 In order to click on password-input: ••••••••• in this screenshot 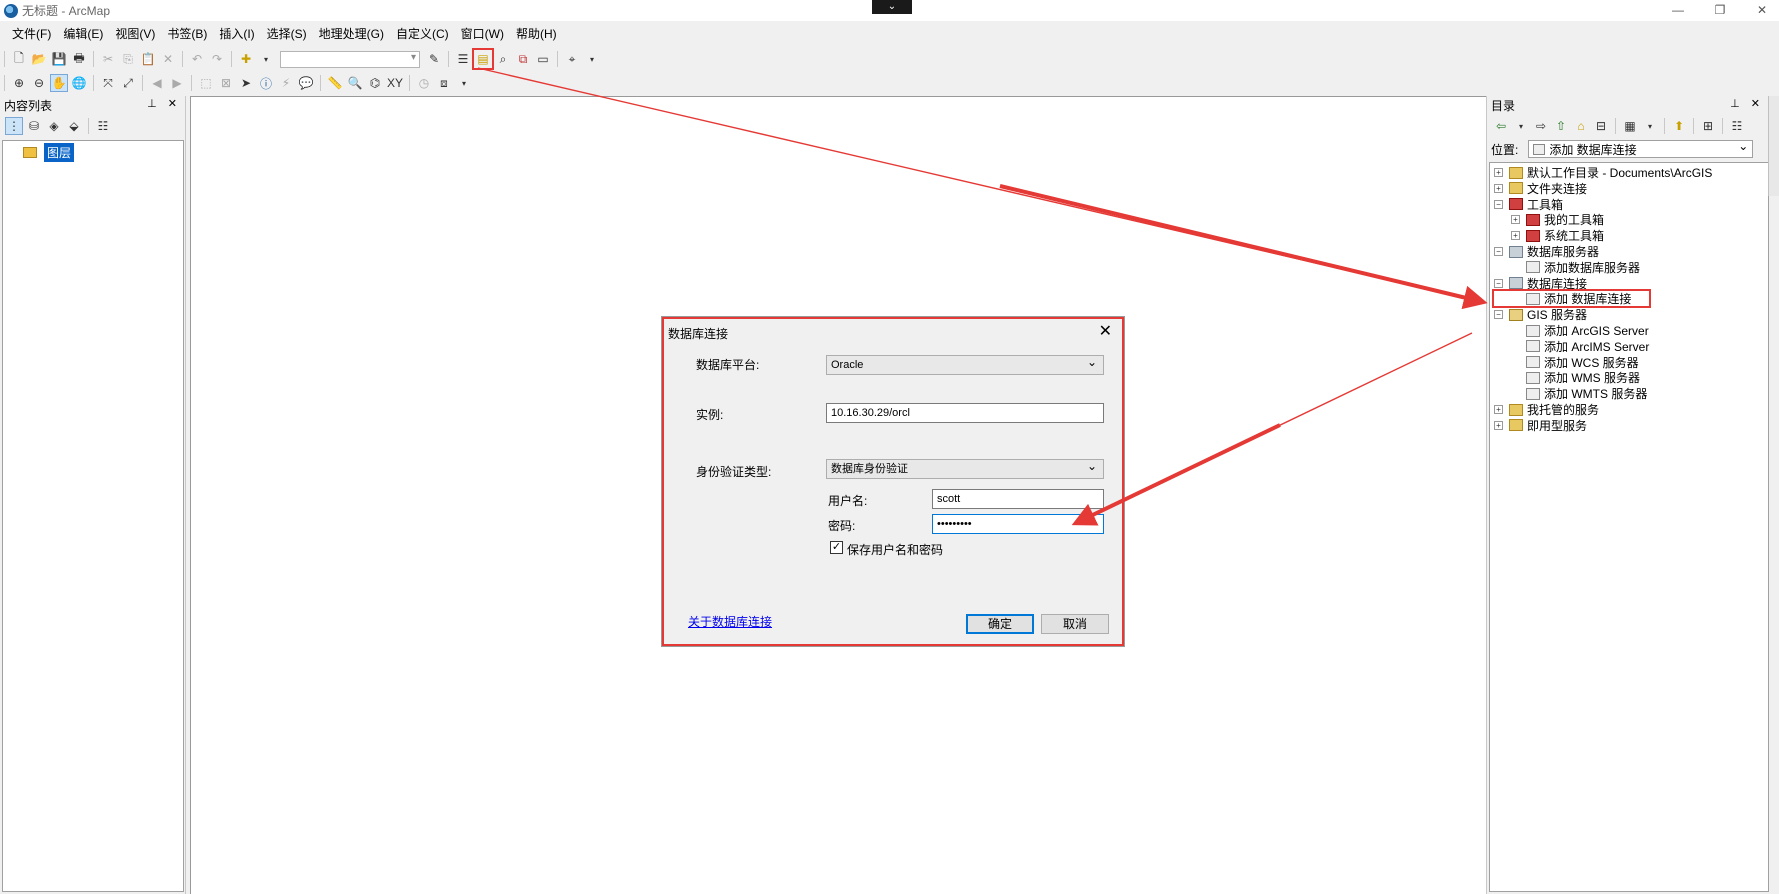, I will do `click(1018, 524)`.